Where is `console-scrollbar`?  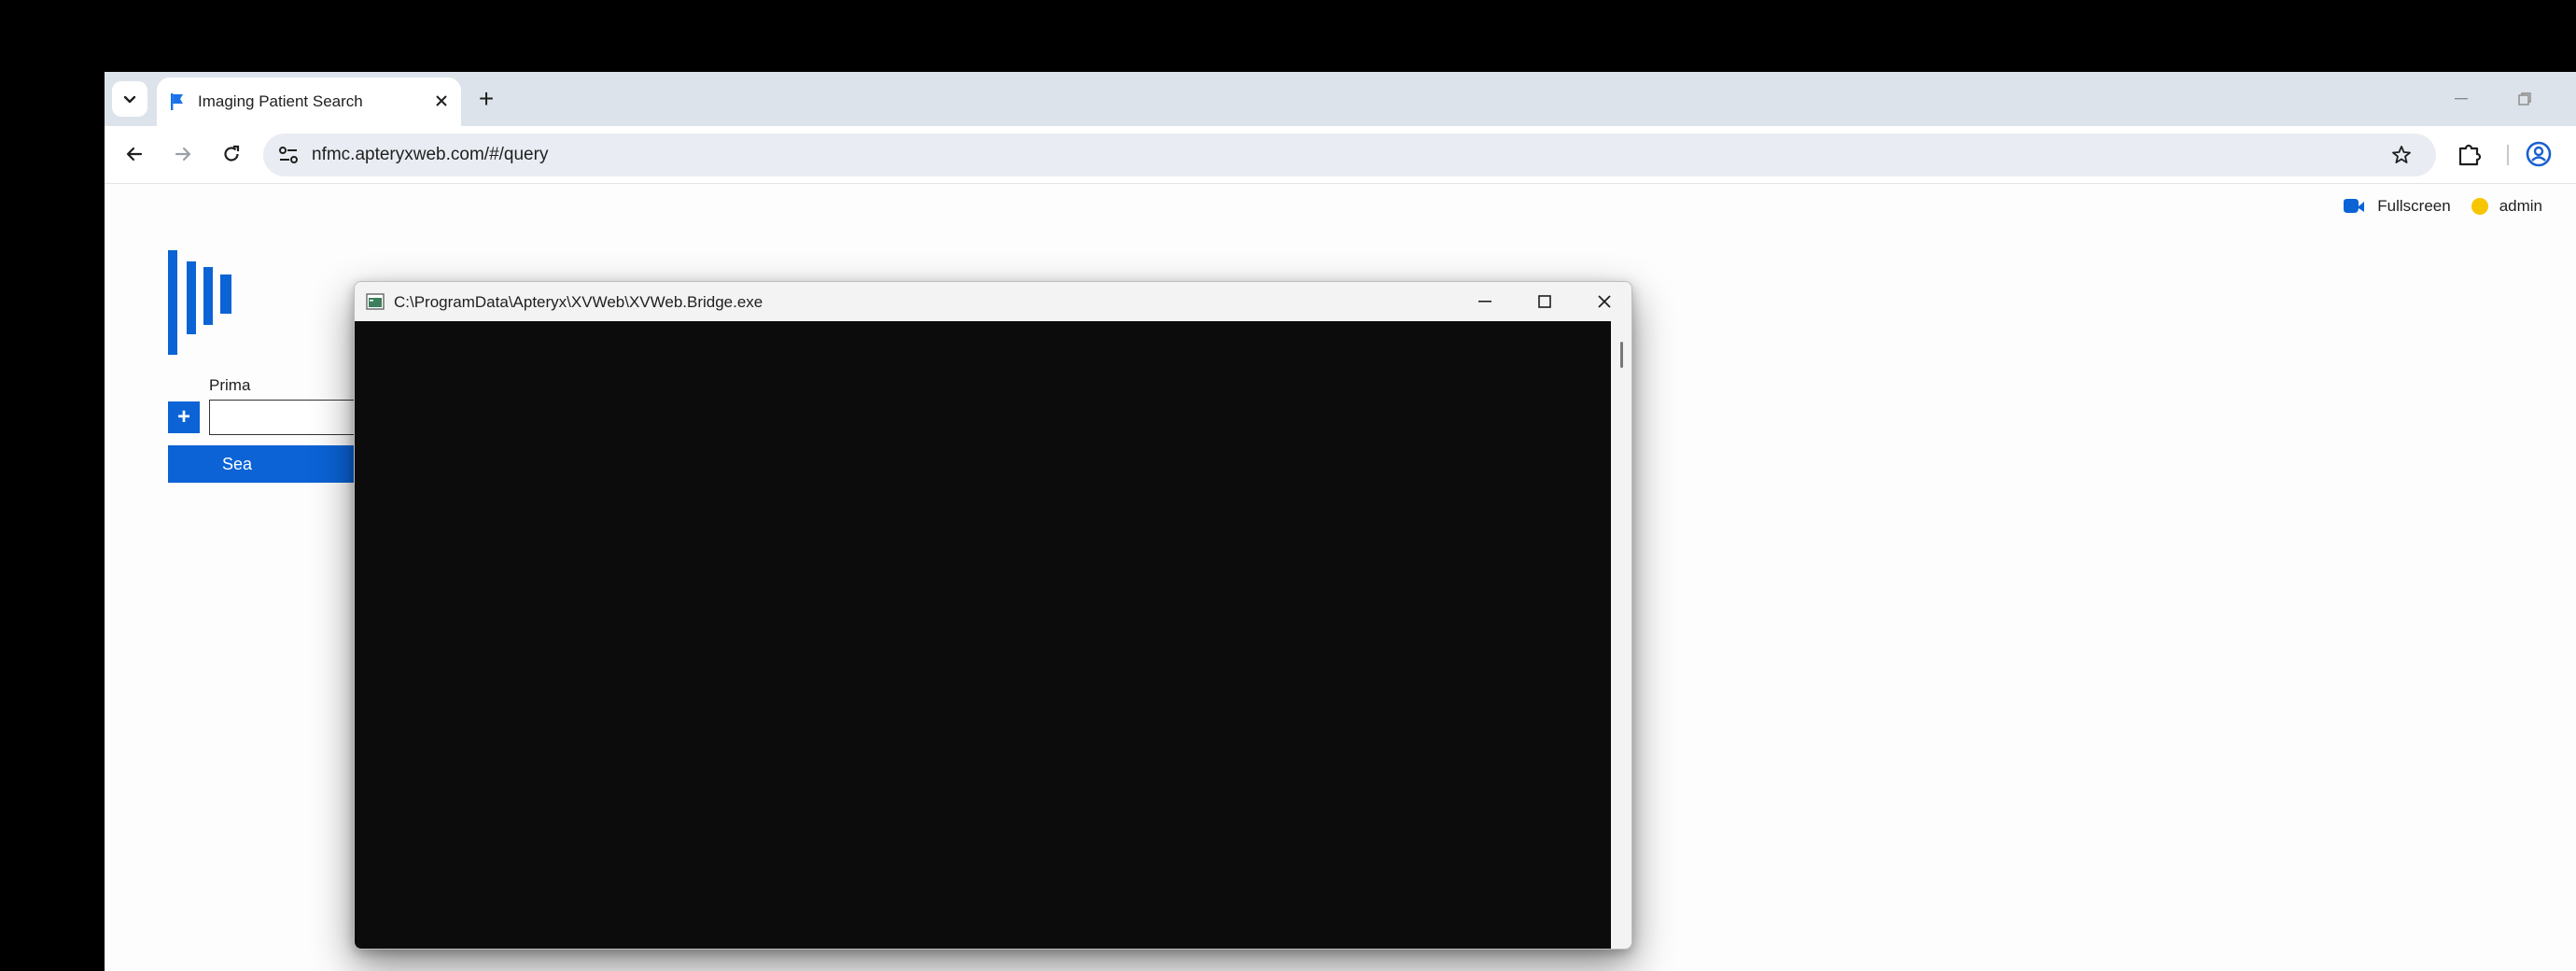 console-scrollbar is located at coordinates (1621, 635).